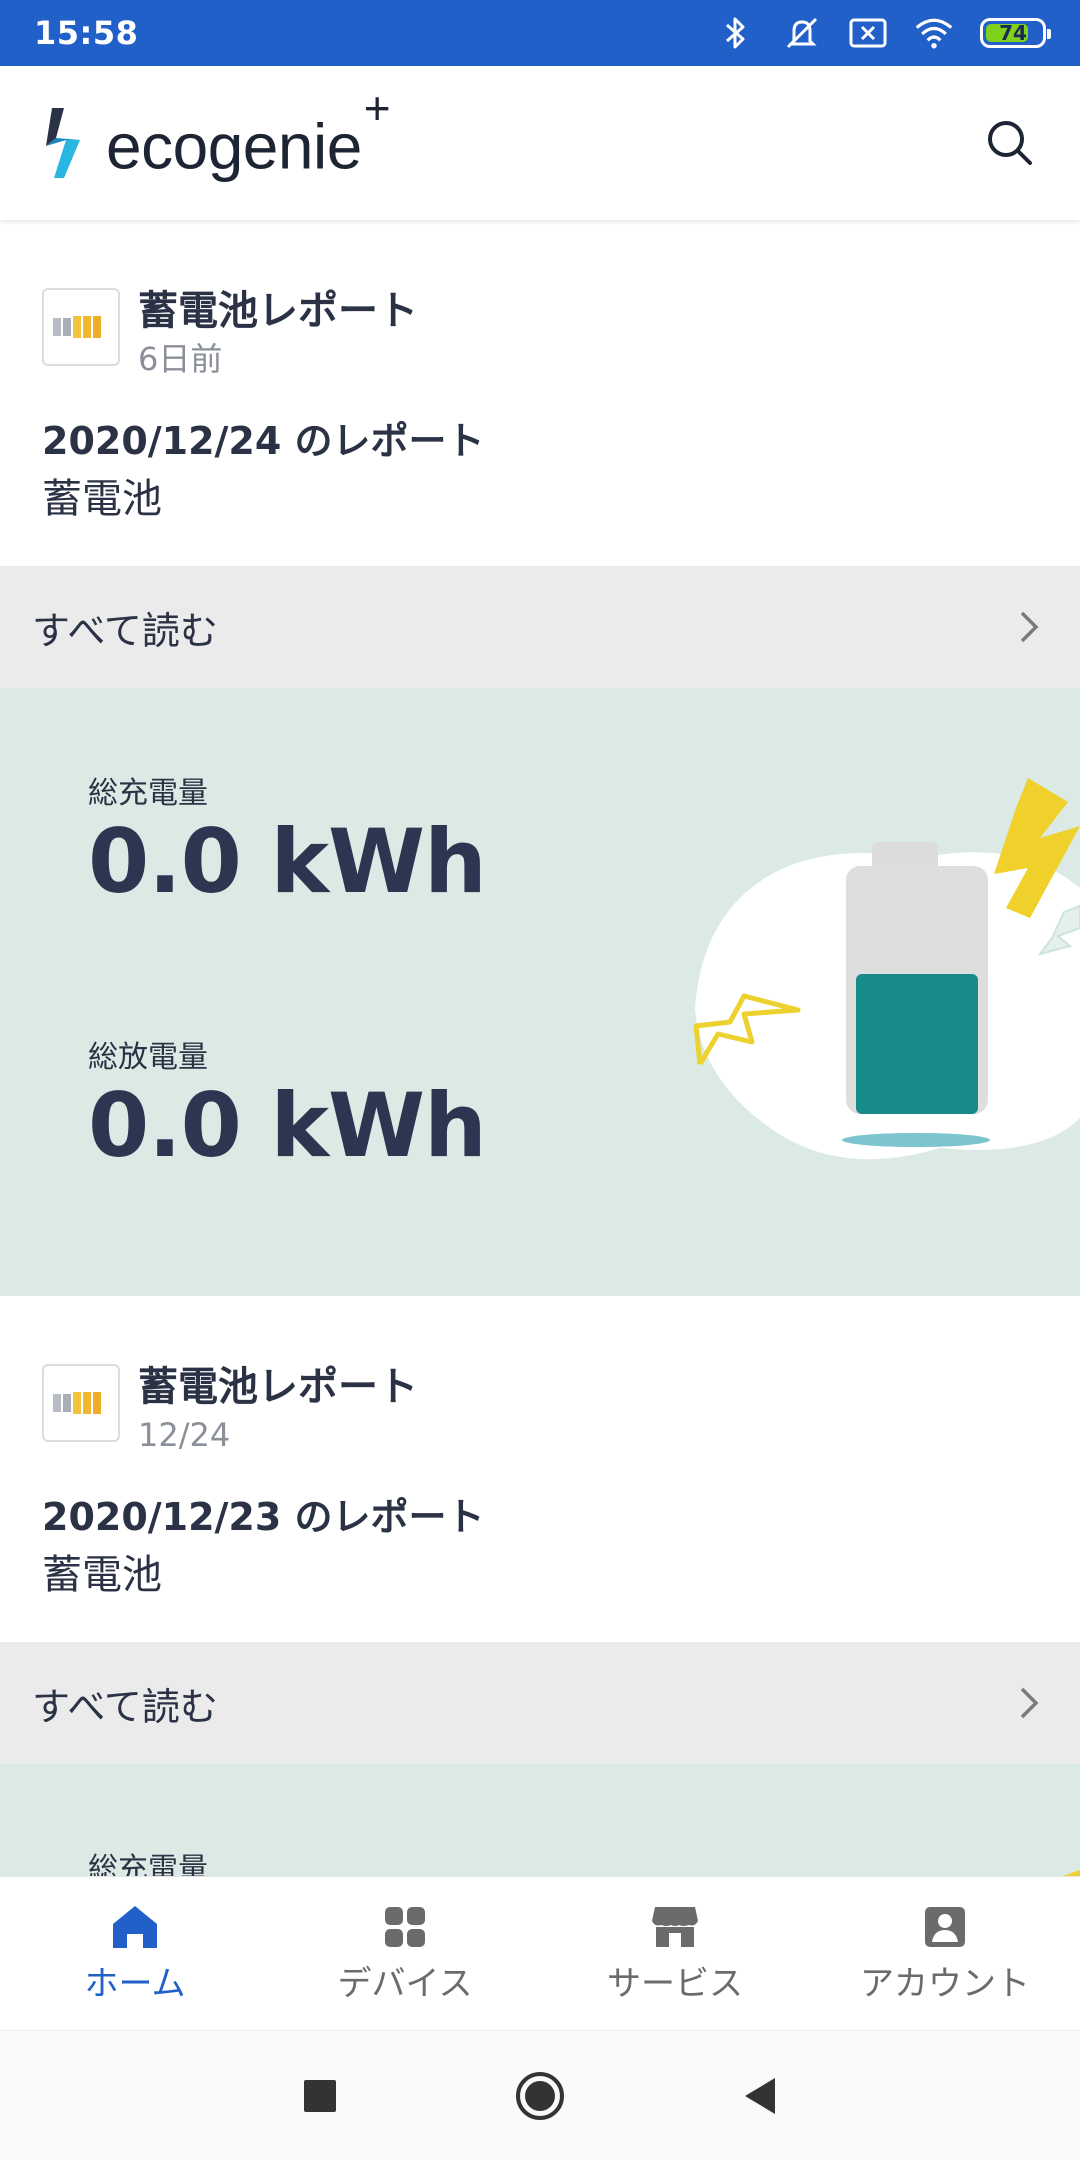 This screenshot has height=2160, width=1080. I want to click on battery-illustration, so click(886, 969).